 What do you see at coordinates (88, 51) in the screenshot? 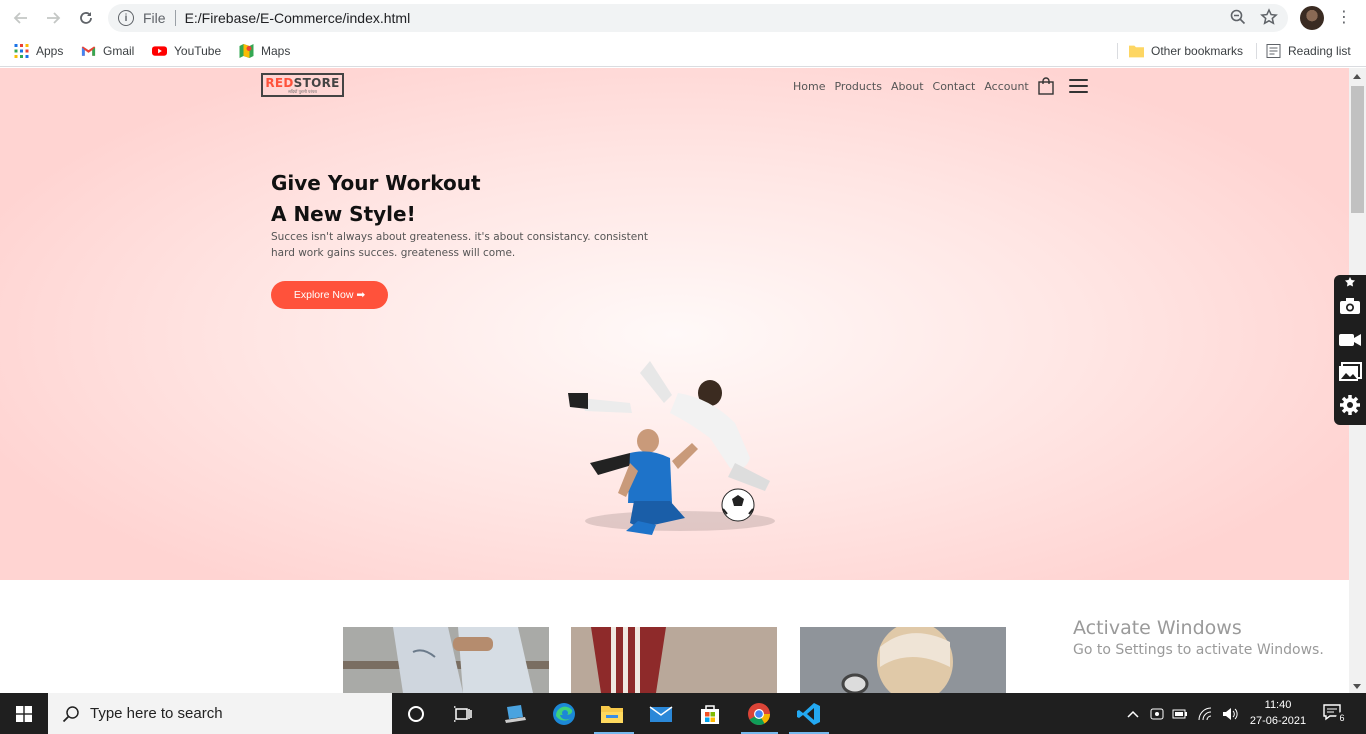
I see `gmail-icon` at bounding box center [88, 51].